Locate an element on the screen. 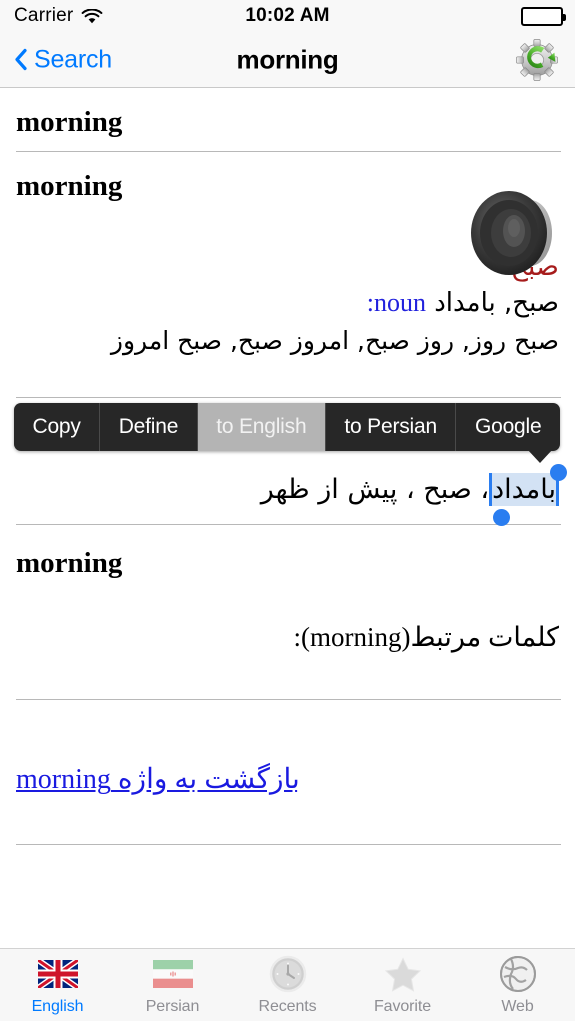  related-words-label: کلمات مرتبط(morning): is located at coordinates (426, 637).